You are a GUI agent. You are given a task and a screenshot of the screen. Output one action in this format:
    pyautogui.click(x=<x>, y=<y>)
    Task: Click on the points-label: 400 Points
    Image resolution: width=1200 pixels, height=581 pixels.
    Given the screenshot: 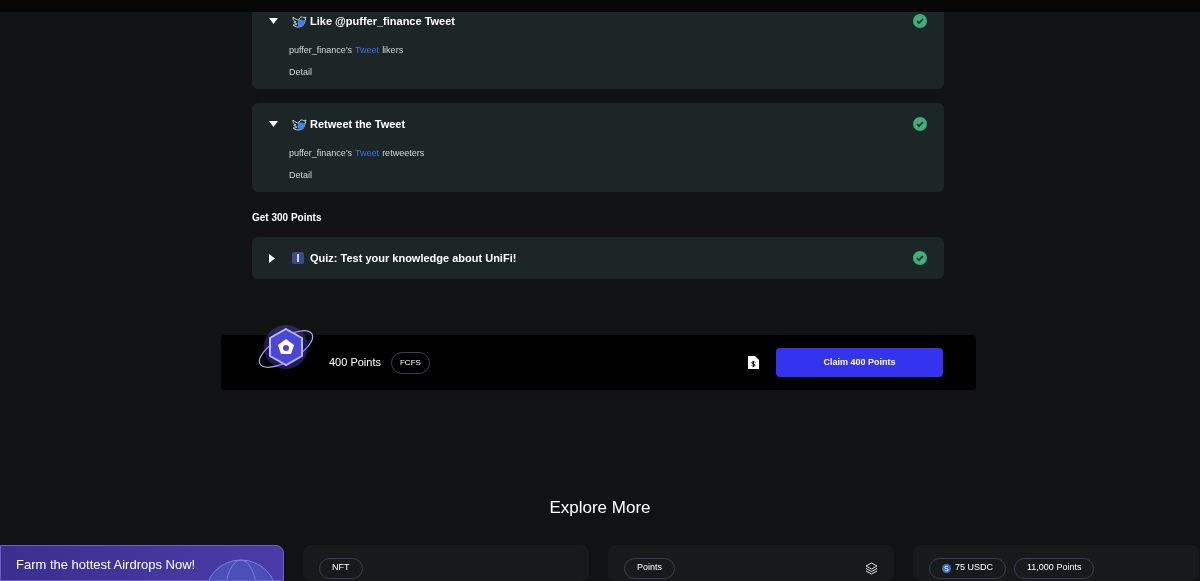 What is the action you would take?
    pyautogui.click(x=355, y=363)
    